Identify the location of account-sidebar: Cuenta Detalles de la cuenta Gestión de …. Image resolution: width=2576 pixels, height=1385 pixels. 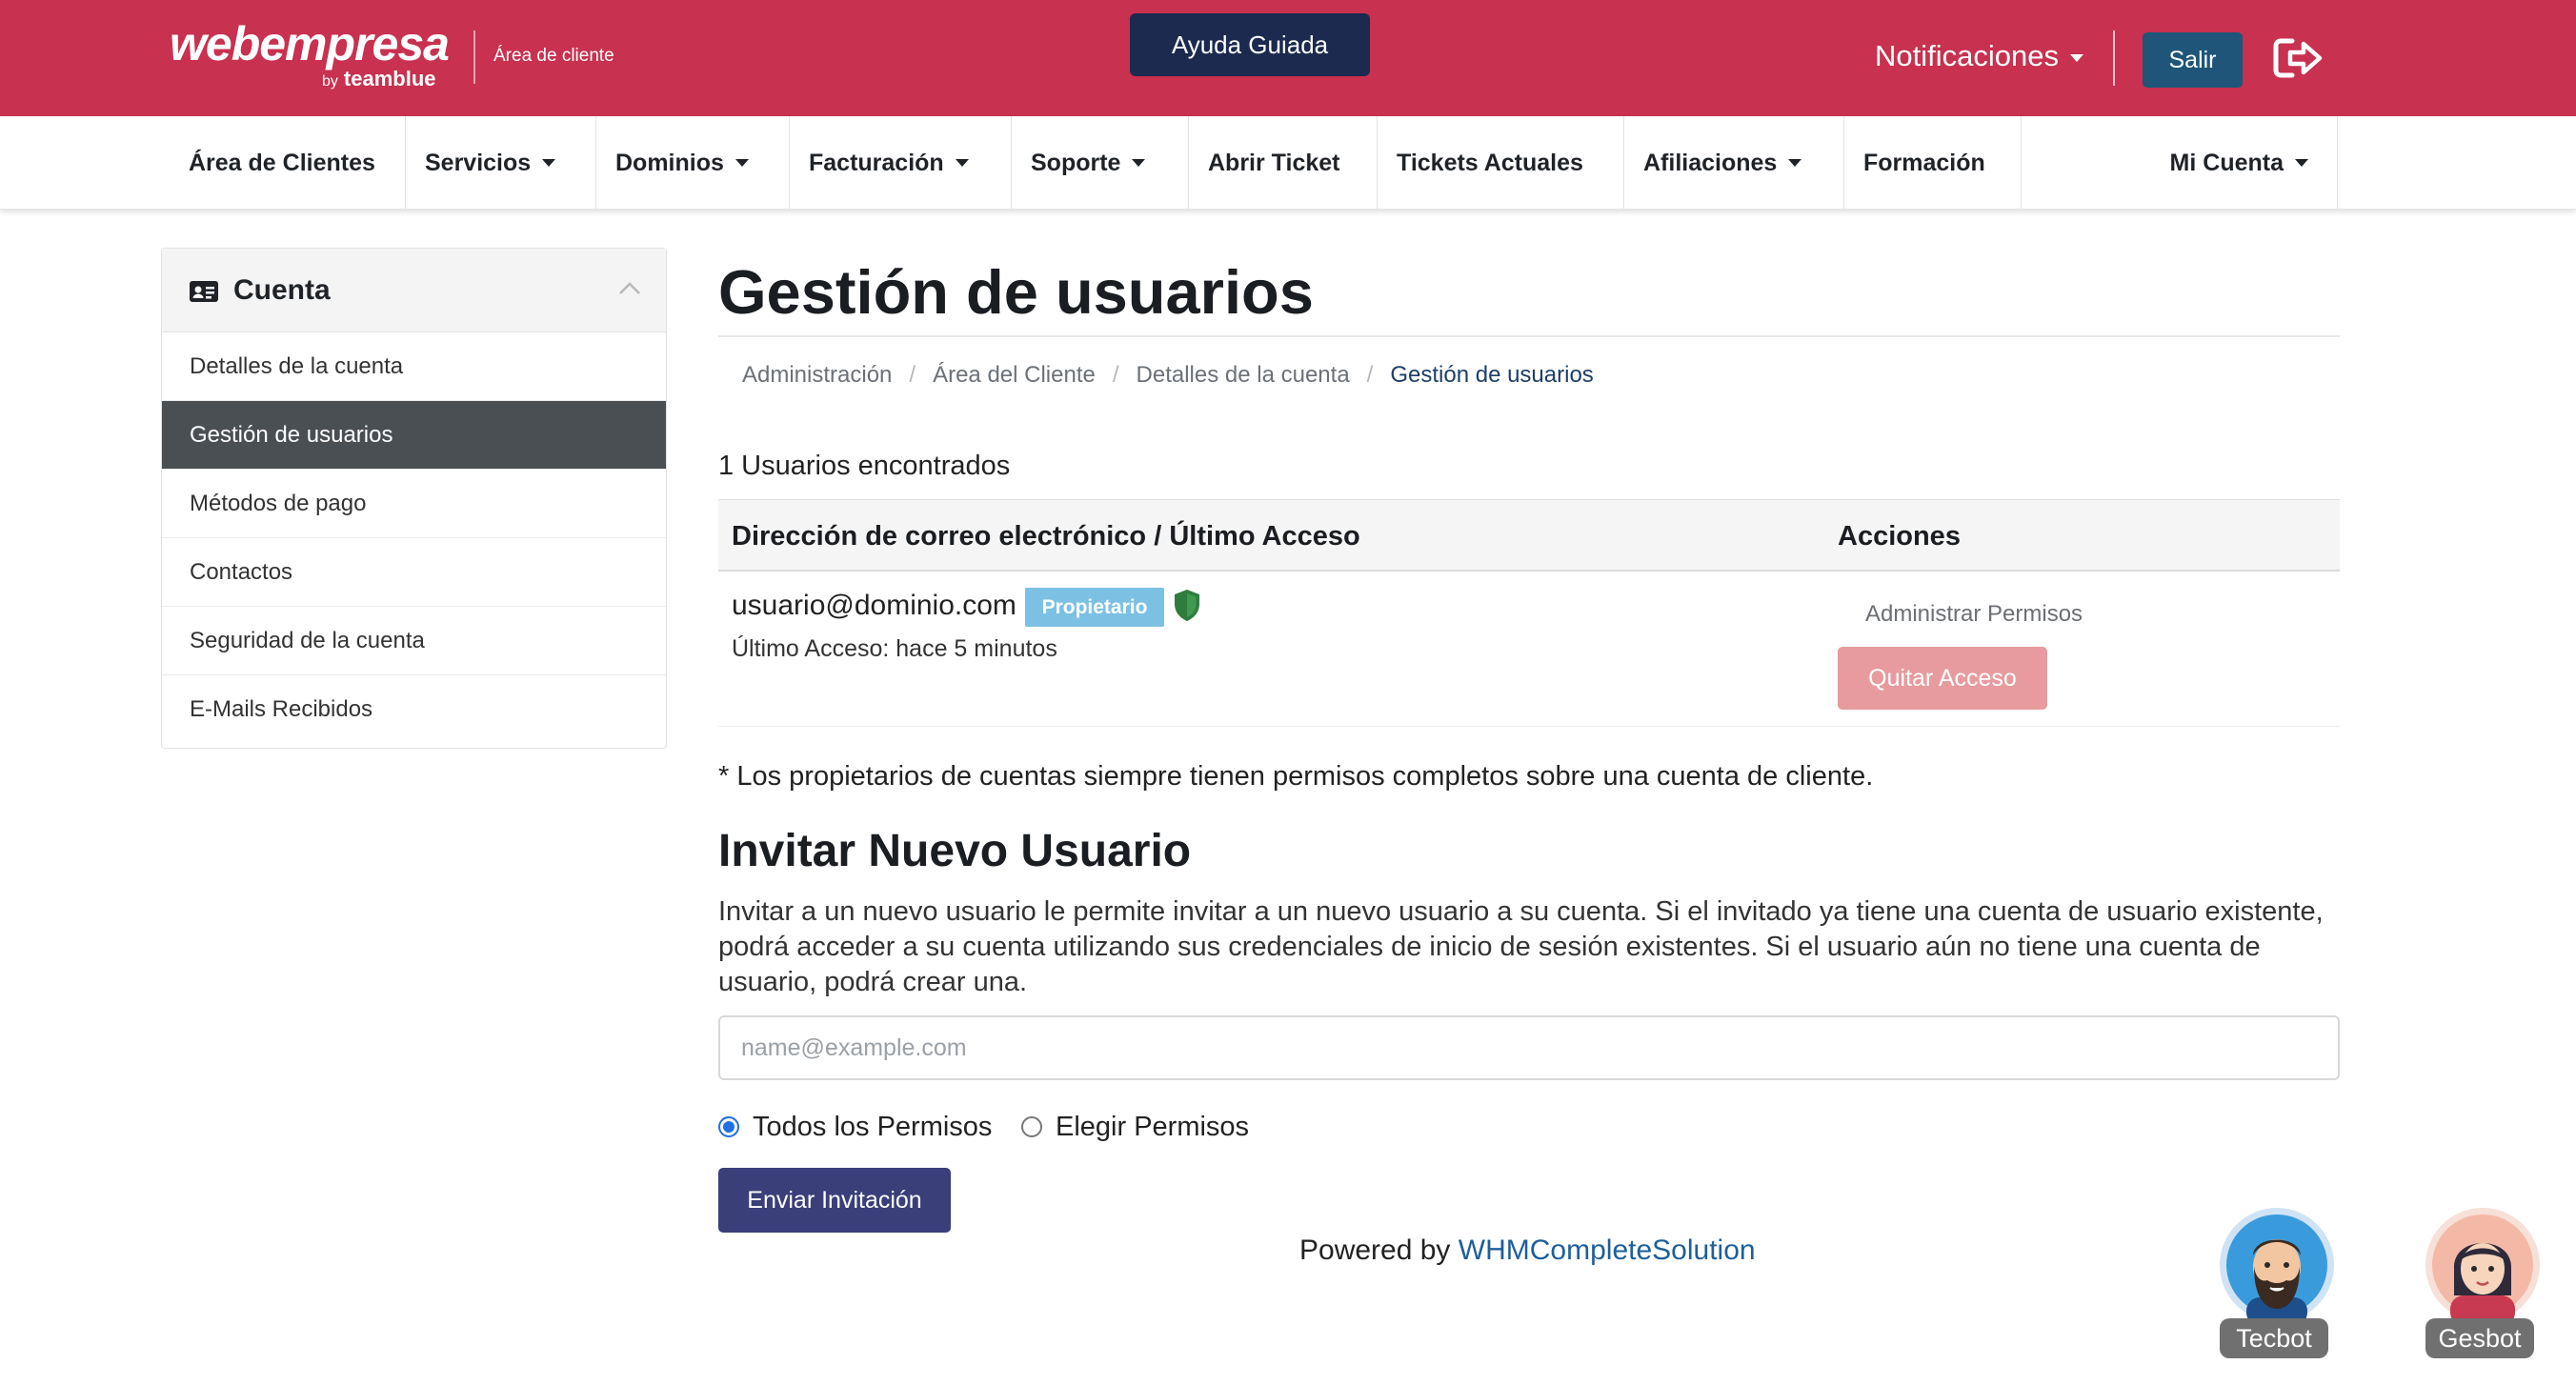
(414, 498).